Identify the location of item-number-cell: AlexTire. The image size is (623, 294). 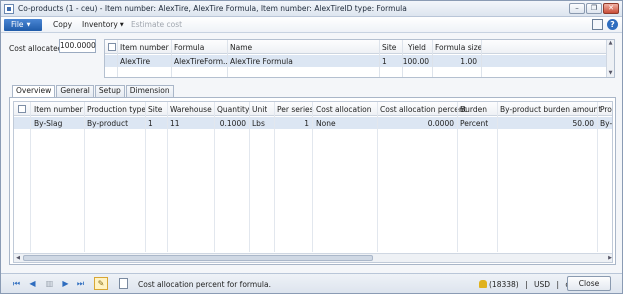
(135, 61).